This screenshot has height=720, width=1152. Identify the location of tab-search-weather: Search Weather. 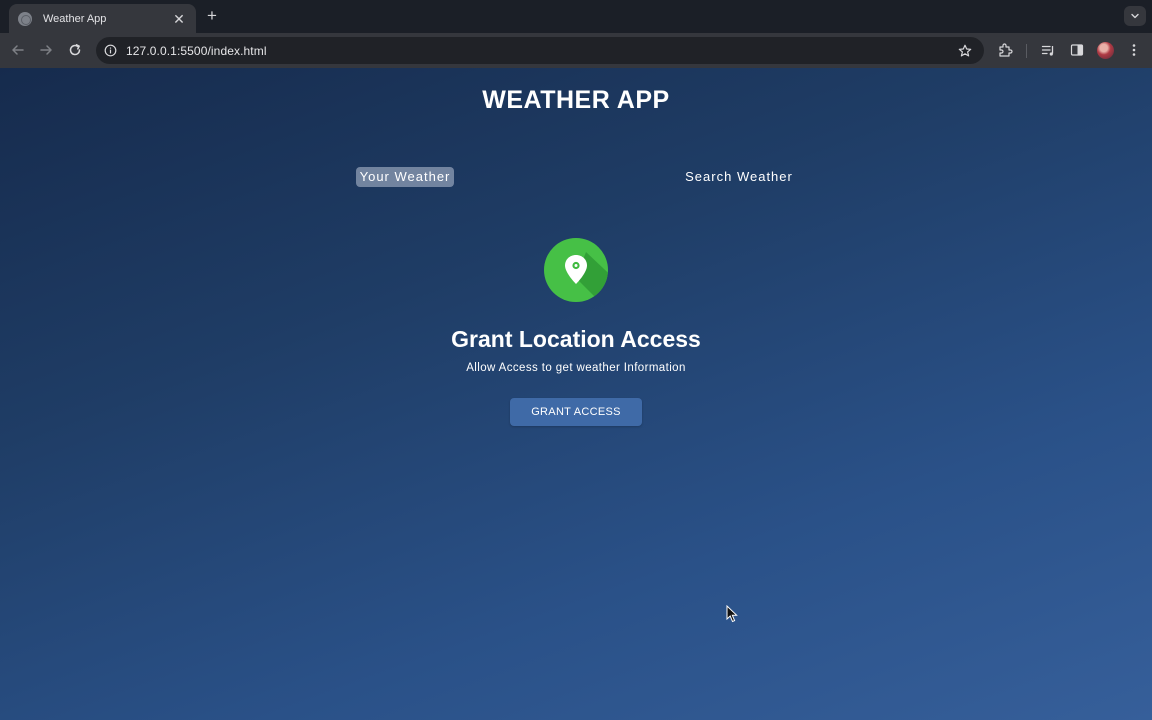
(739, 177).